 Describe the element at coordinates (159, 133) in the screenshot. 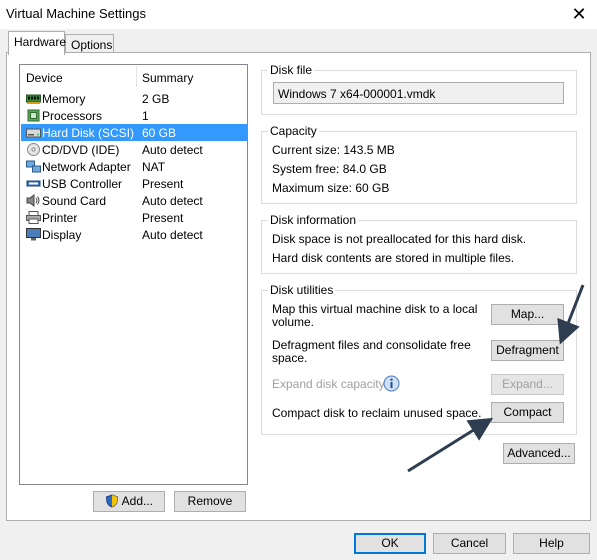

I see `device-summary: 60 GB` at that location.